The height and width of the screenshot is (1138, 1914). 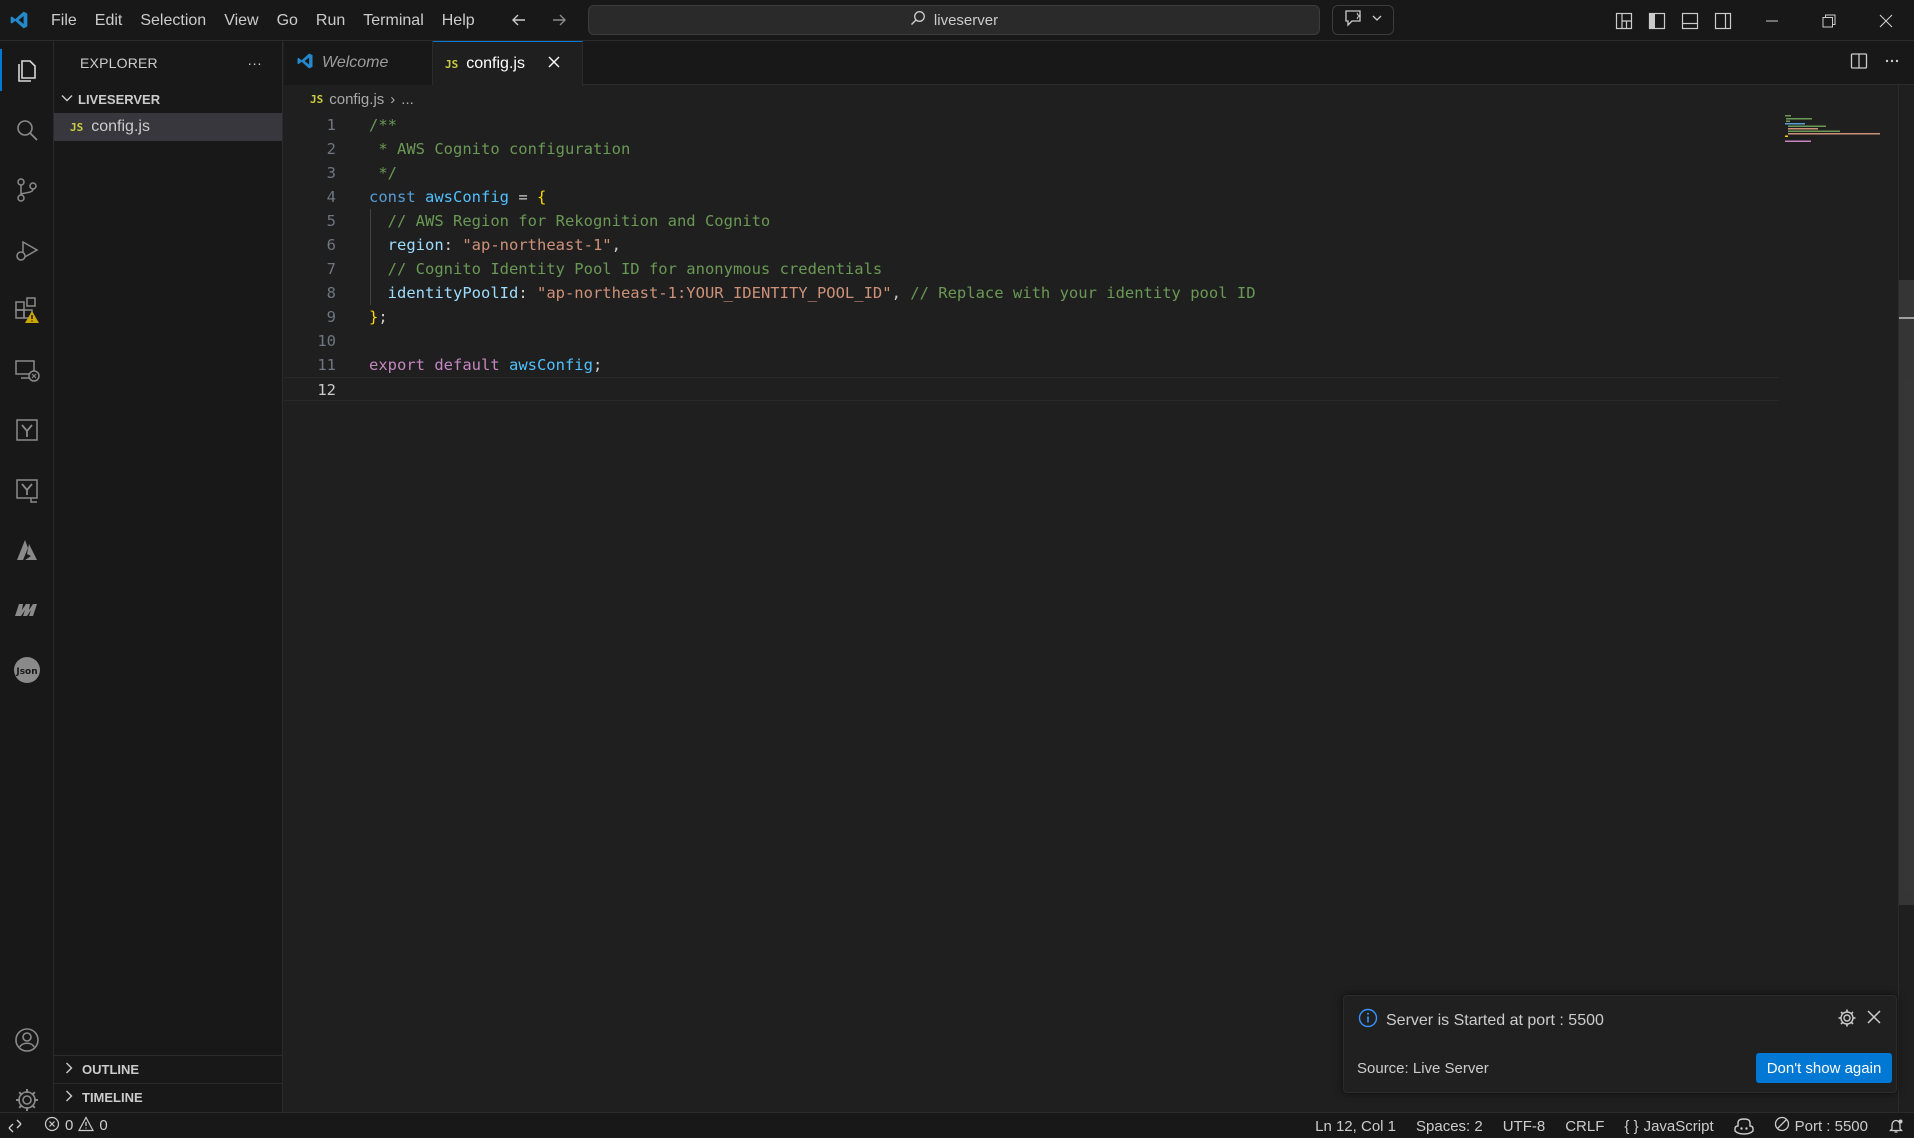 What do you see at coordinates (1031, 173) in the screenshot?
I see `code-line: 3 */` at bounding box center [1031, 173].